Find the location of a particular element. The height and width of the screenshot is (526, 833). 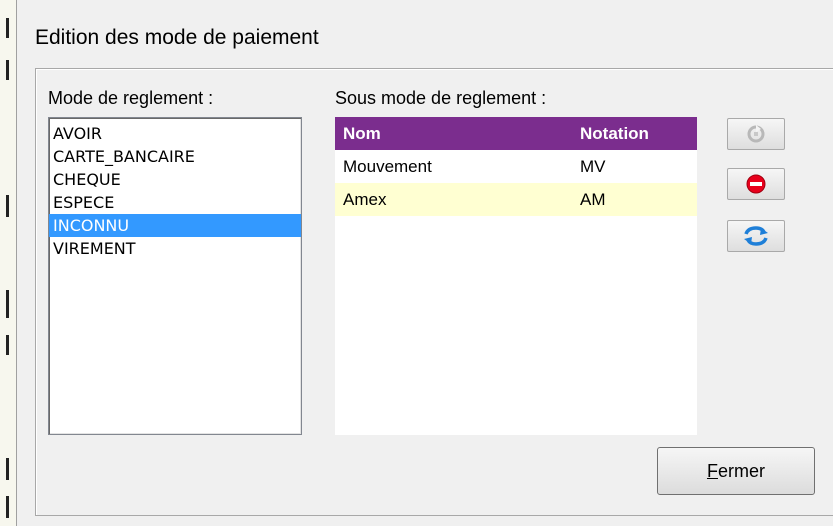

mode-item-cheque: CHEQUE is located at coordinates (175, 179).